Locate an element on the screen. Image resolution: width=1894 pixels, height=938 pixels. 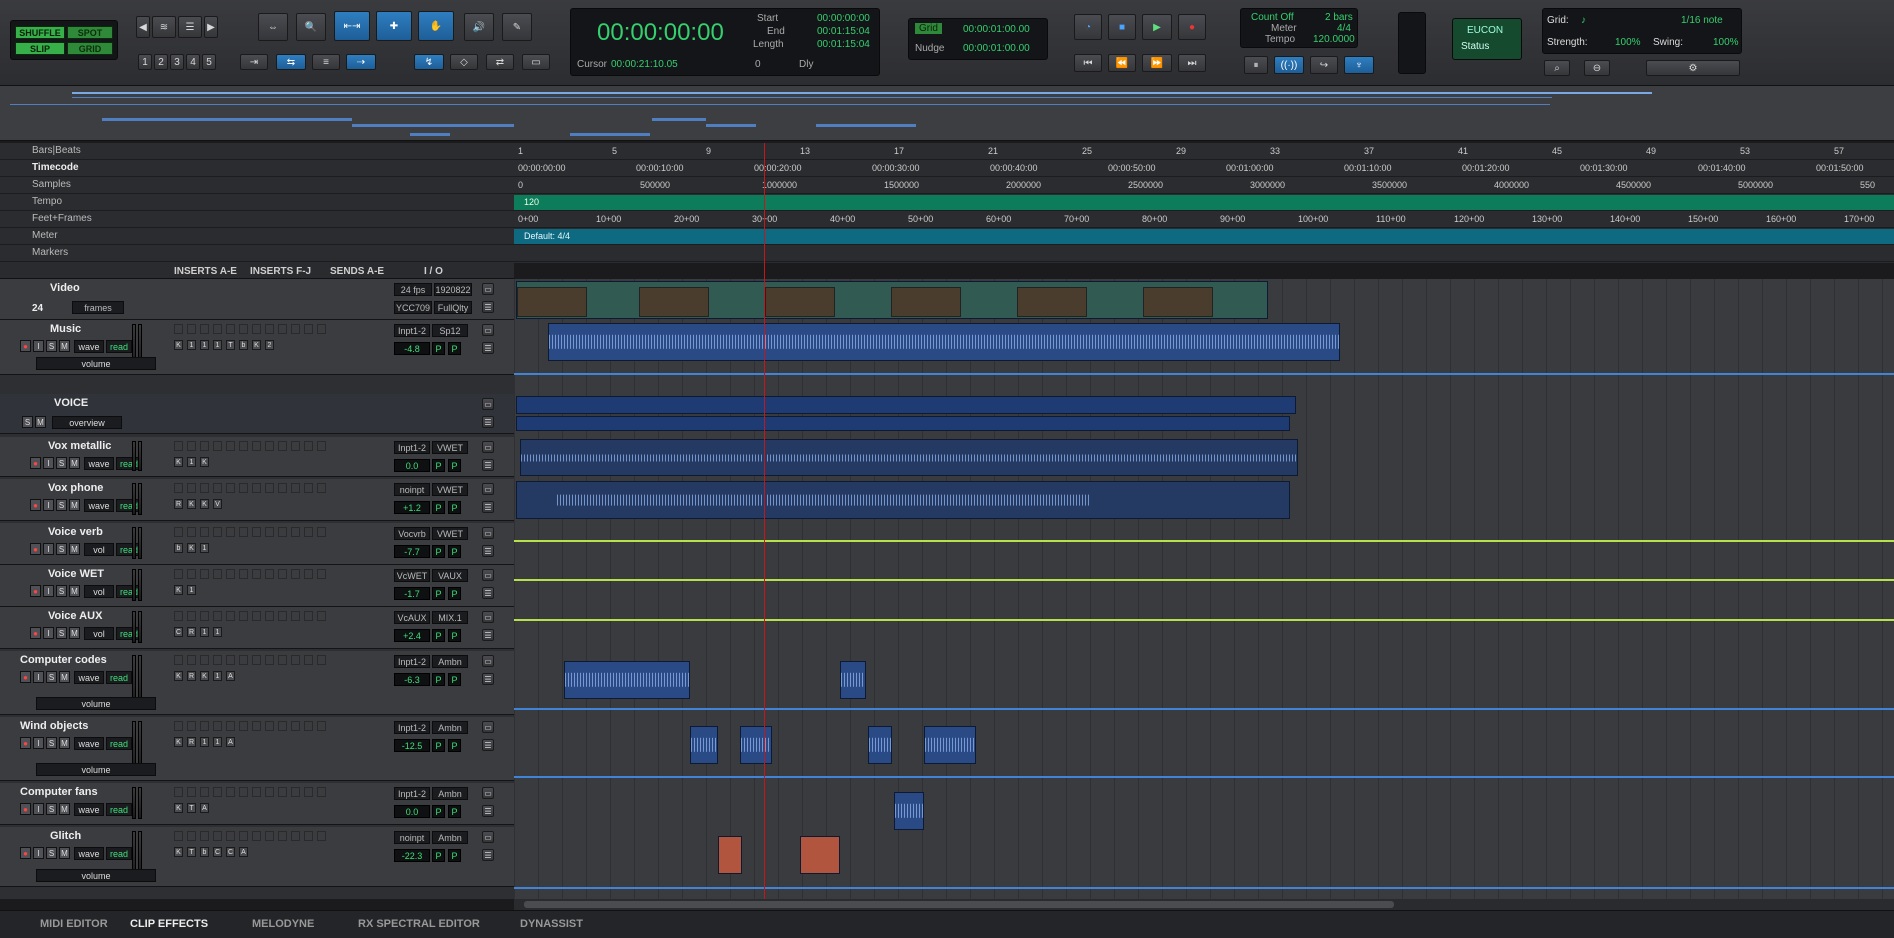
horizontal-scrollbar is located at coordinates (1204, 904).